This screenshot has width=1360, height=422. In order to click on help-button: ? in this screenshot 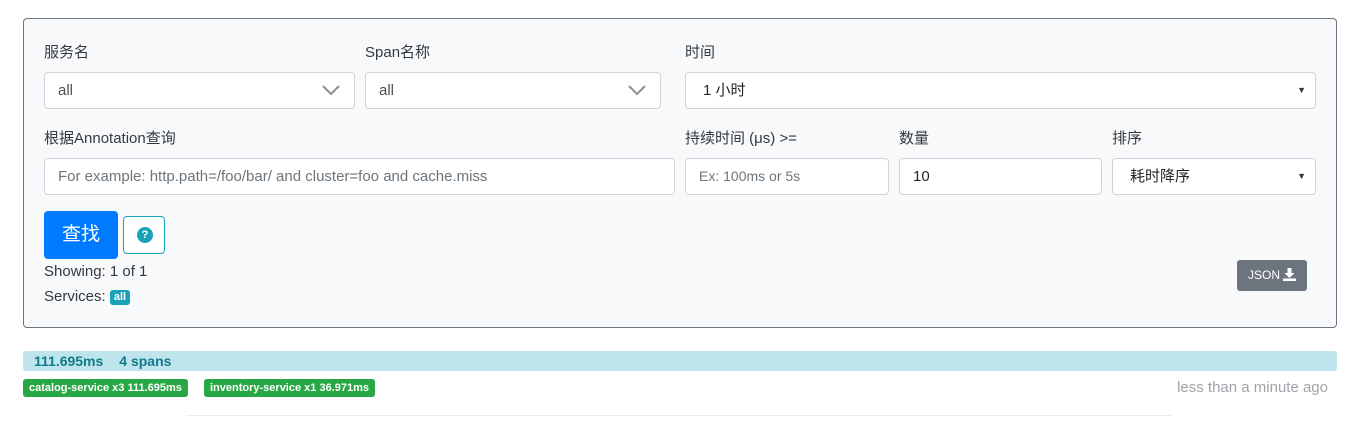, I will do `click(144, 235)`.